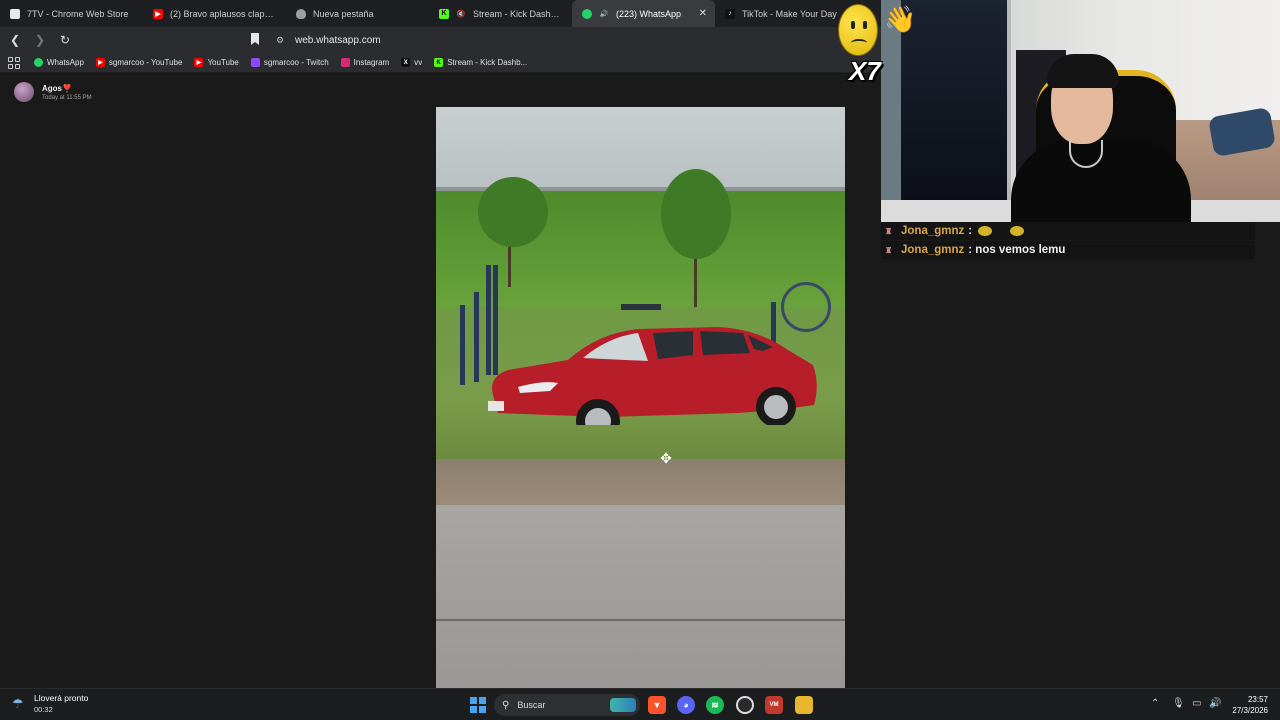 This screenshot has height=720, width=1280. What do you see at coordinates (1250, 705) in the screenshot?
I see `system-clock: 23:57 27/3/2026` at bounding box center [1250, 705].